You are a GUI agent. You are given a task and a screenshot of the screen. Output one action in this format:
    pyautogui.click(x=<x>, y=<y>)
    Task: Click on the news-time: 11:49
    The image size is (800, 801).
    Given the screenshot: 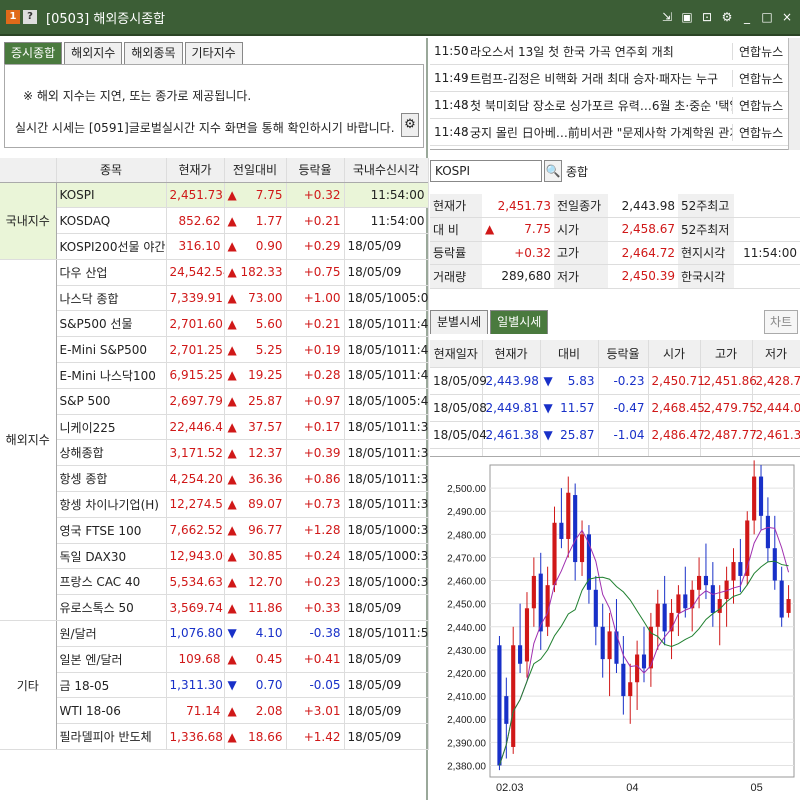 What is the action you would take?
    pyautogui.click(x=451, y=78)
    